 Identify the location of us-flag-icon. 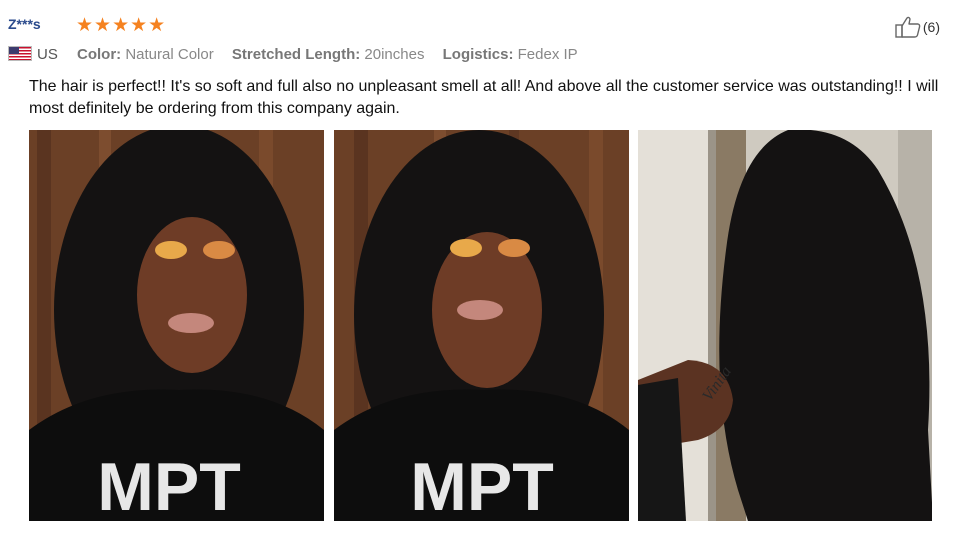
(20, 53).